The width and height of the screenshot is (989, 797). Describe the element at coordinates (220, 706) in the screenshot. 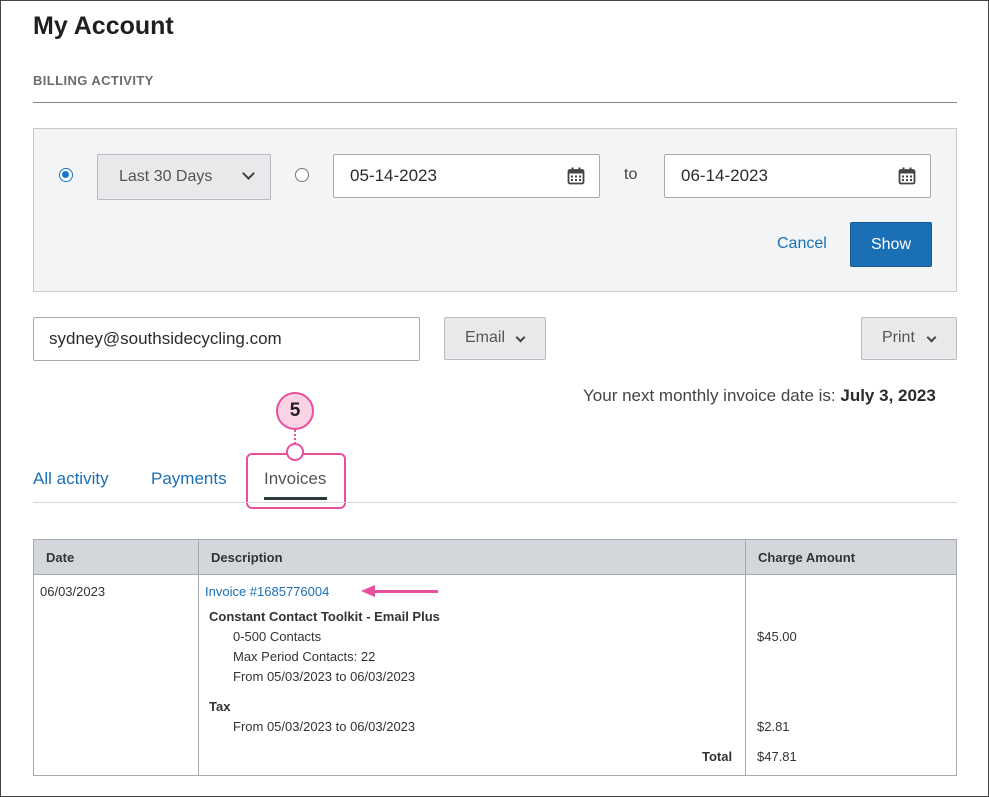

I see `tax-label: Tax` at that location.